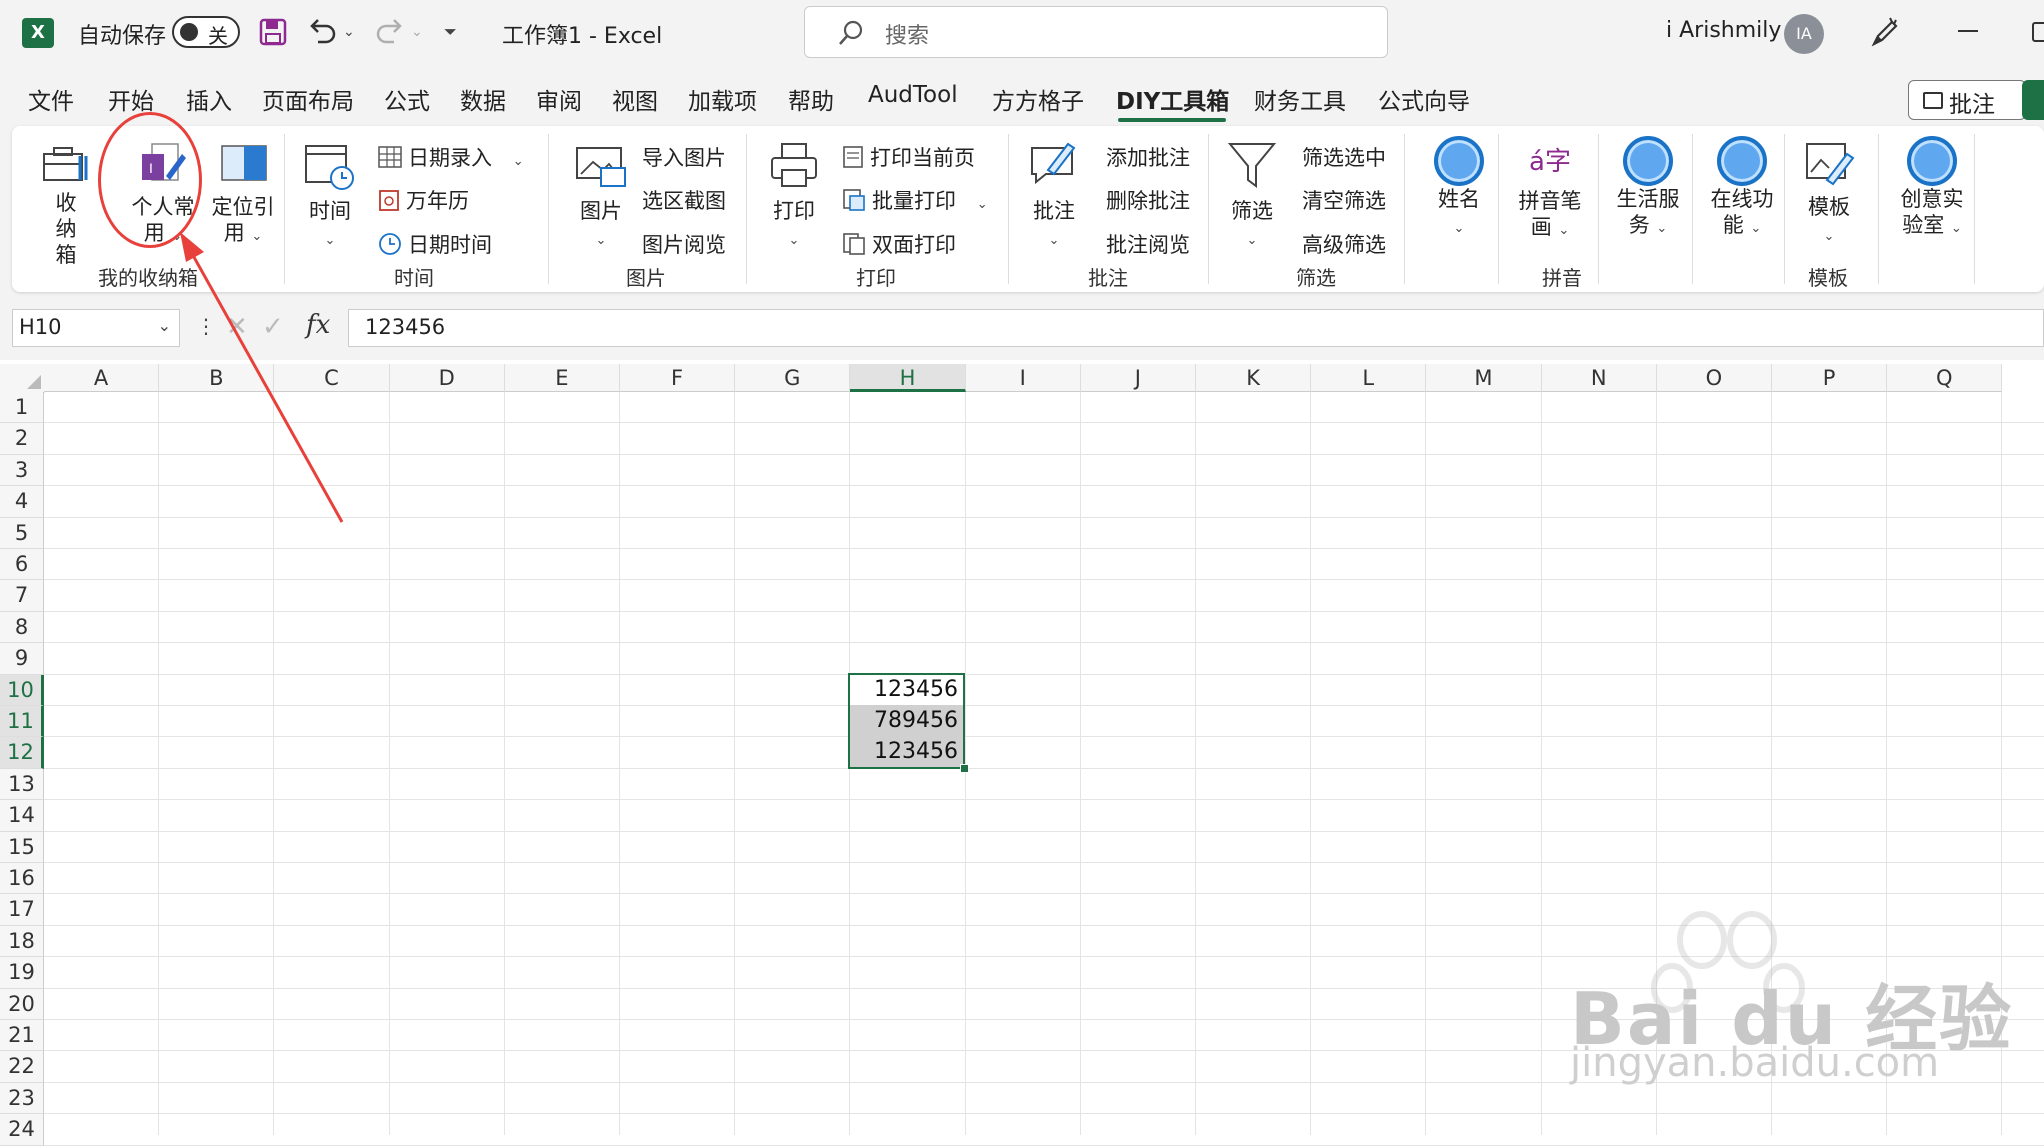  What do you see at coordinates (22, 784) in the screenshot?
I see `row-header-13: 13` at bounding box center [22, 784].